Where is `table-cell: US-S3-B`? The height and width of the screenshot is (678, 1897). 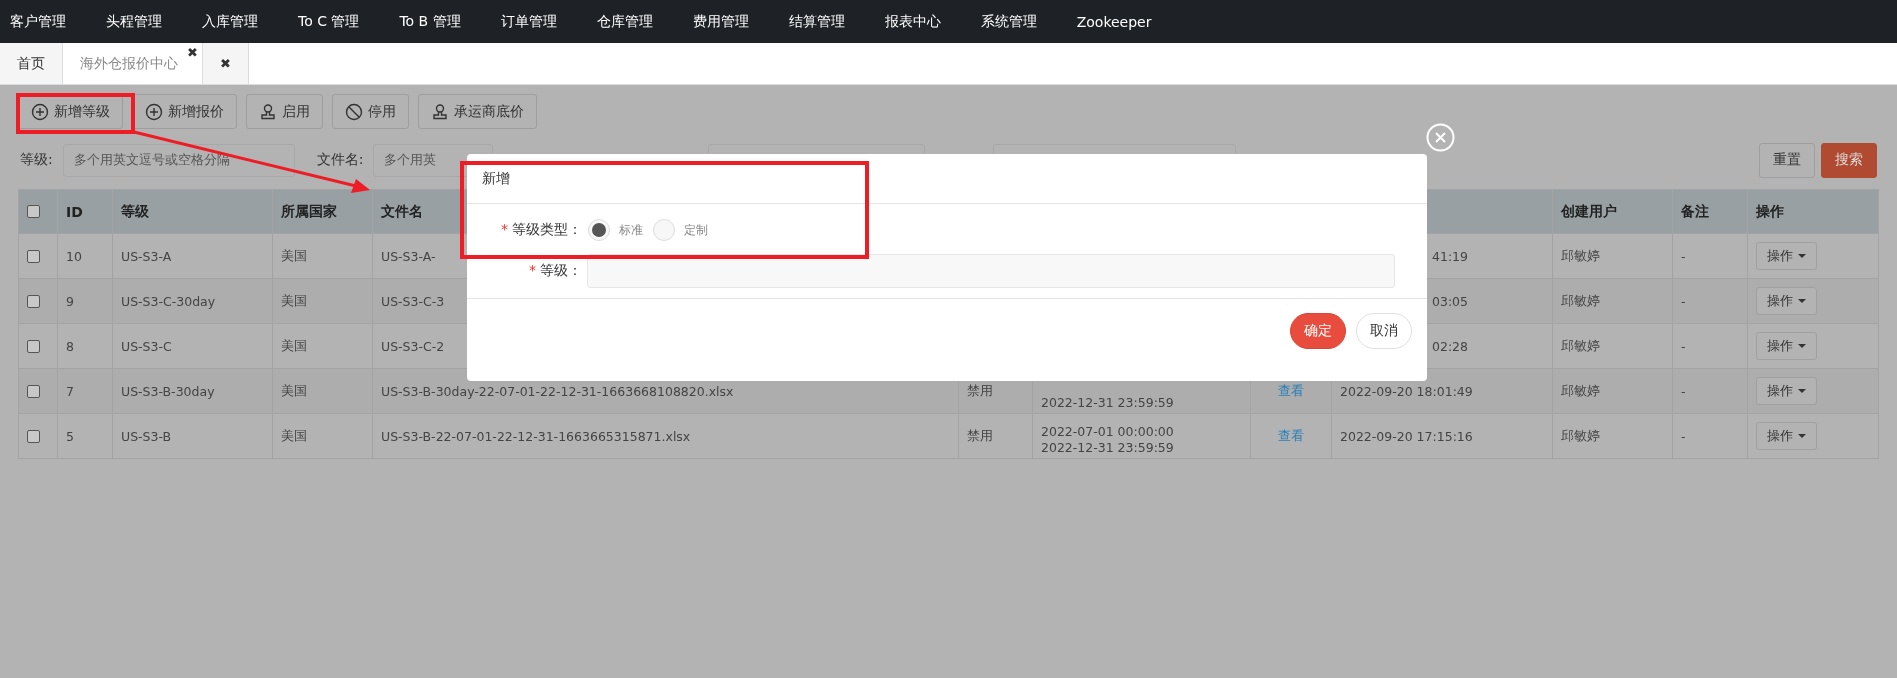
table-cell: US-S3-B is located at coordinates (192, 436).